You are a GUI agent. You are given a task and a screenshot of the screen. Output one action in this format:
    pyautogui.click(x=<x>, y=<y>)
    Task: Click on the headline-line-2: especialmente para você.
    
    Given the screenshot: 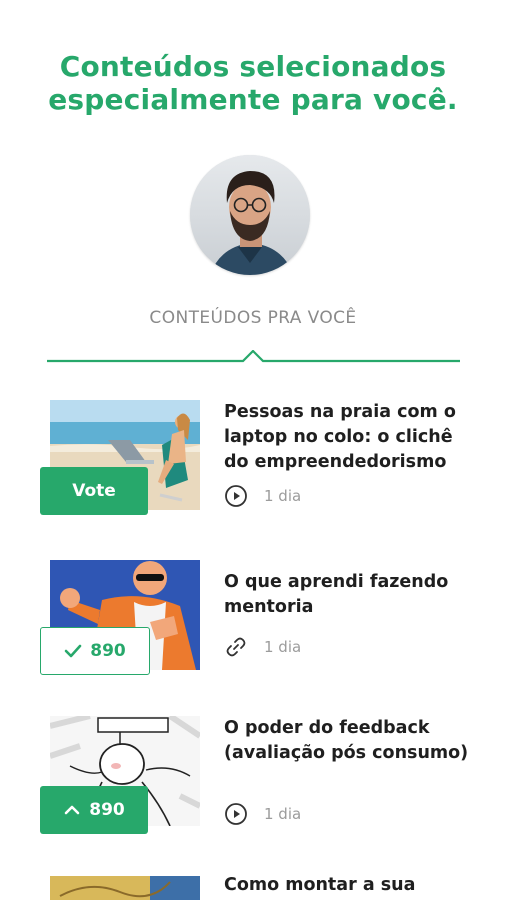 What is the action you would take?
    pyautogui.click(x=253, y=99)
    